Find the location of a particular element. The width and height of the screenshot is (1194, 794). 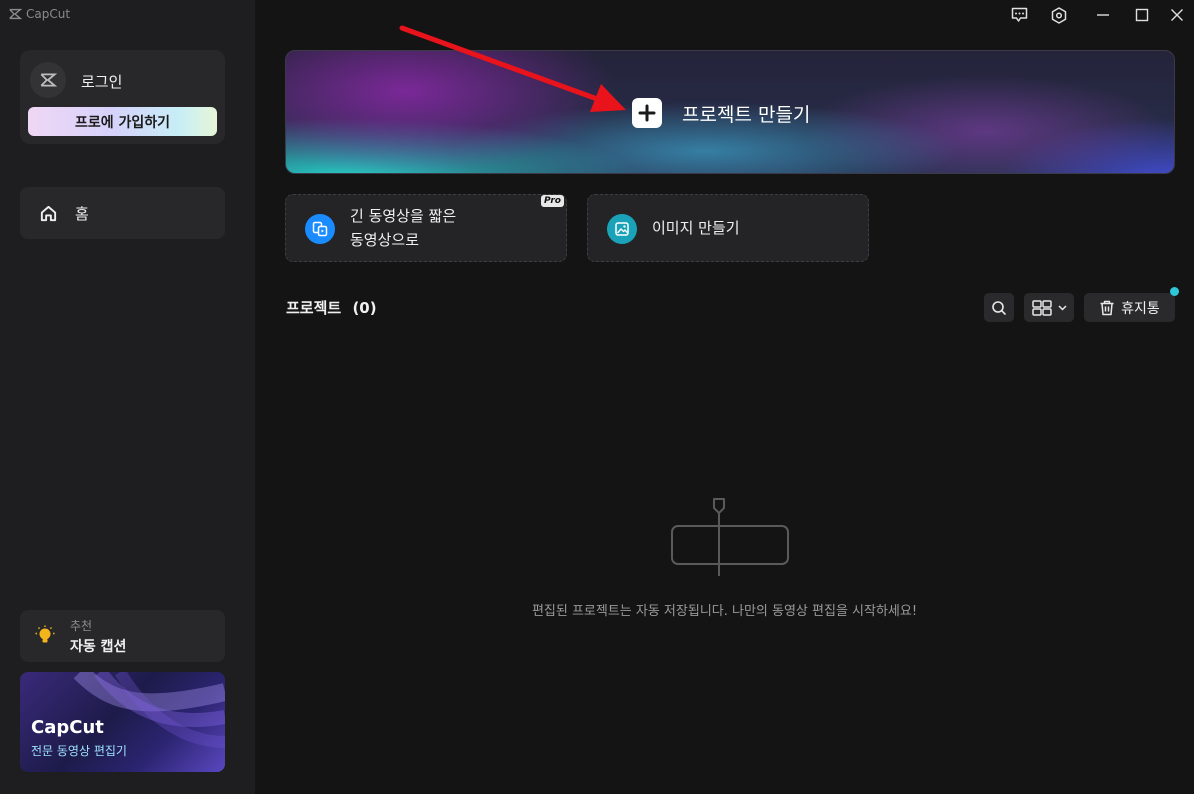

app-logo: CapCut is located at coordinates (39, 14).